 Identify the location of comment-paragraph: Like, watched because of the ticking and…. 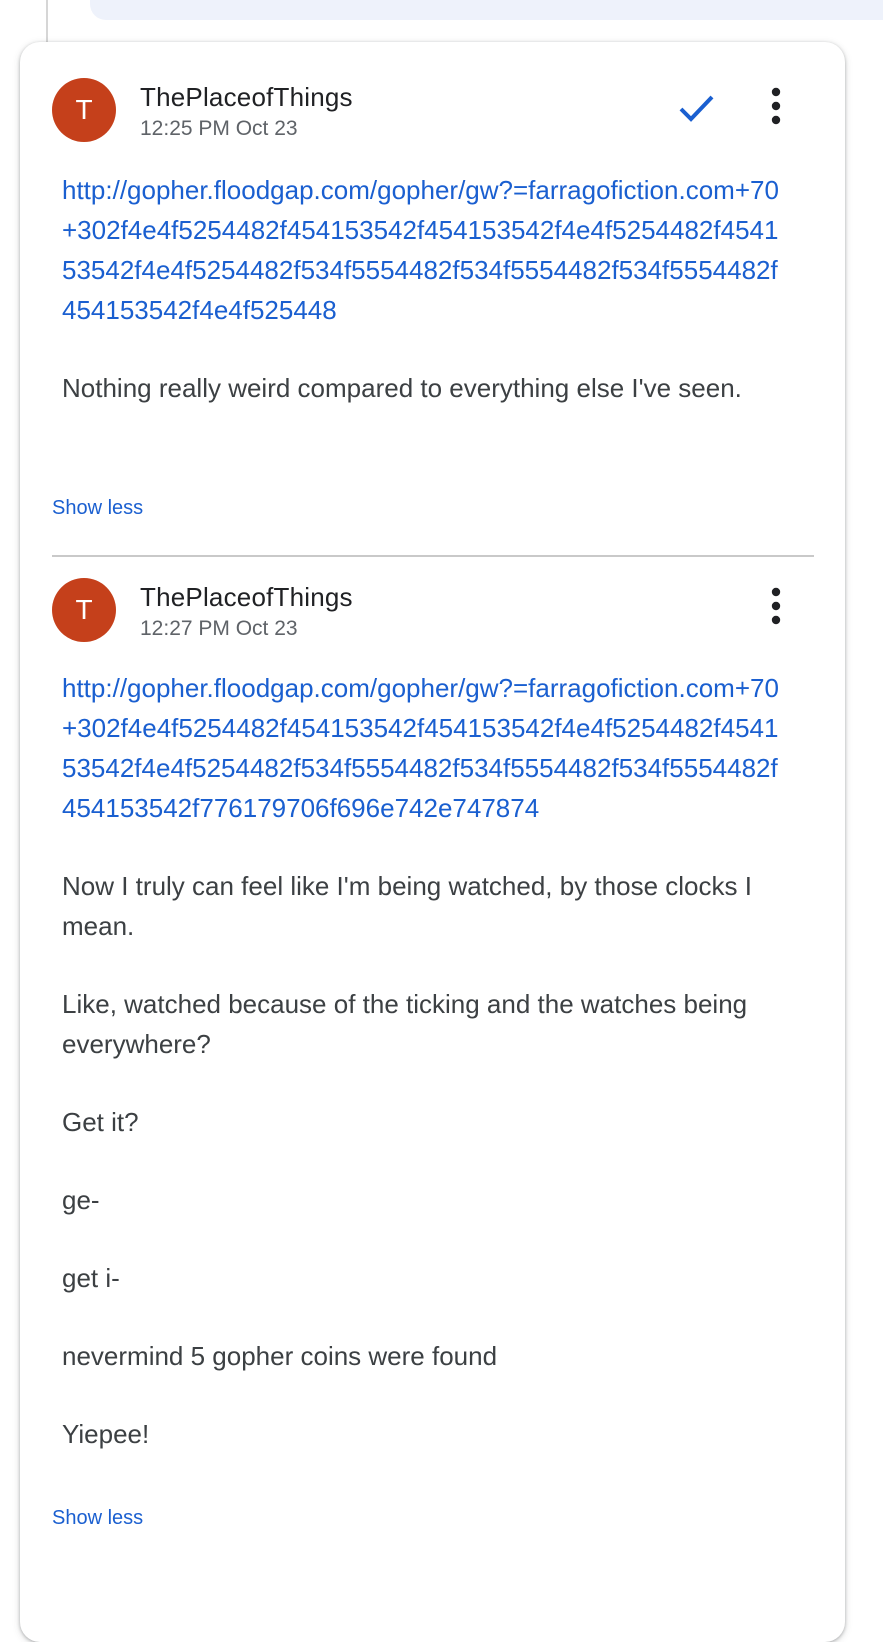
(405, 1024).